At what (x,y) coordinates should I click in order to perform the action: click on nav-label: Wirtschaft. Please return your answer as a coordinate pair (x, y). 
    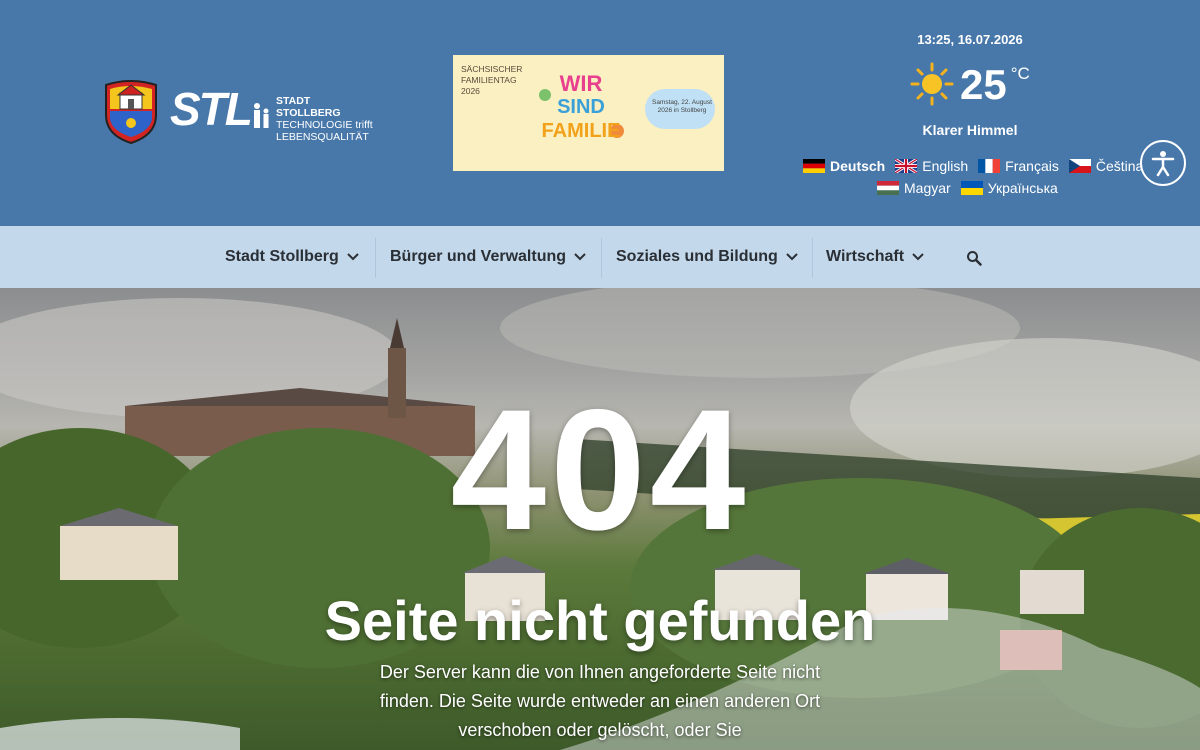
    Looking at the image, I should click on (865, 256).